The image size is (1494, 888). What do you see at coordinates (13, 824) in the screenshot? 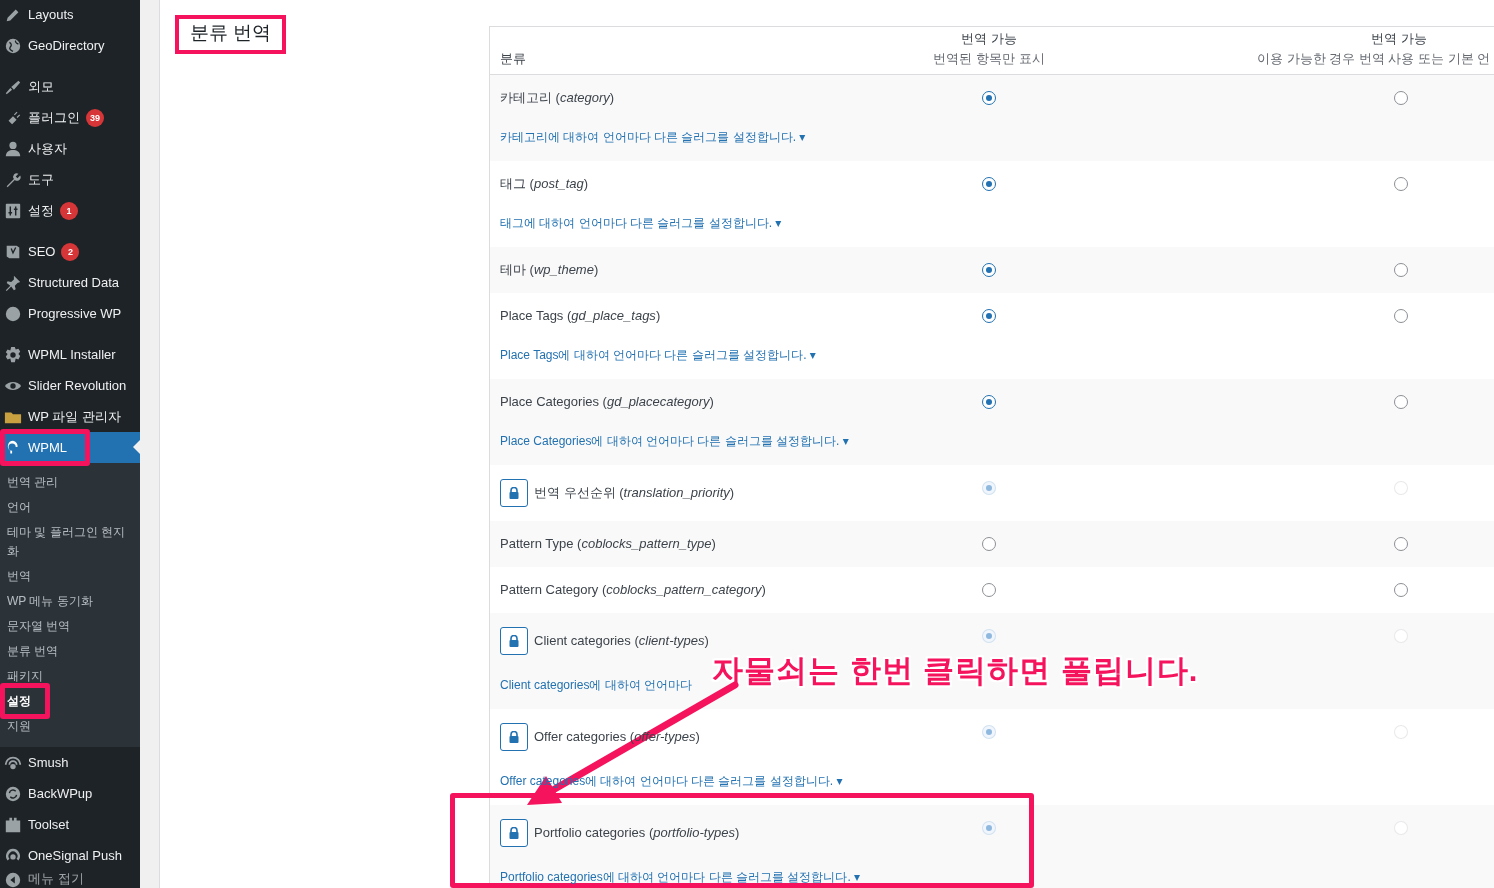
I see `block-icon` at bounding box center [13, 824].